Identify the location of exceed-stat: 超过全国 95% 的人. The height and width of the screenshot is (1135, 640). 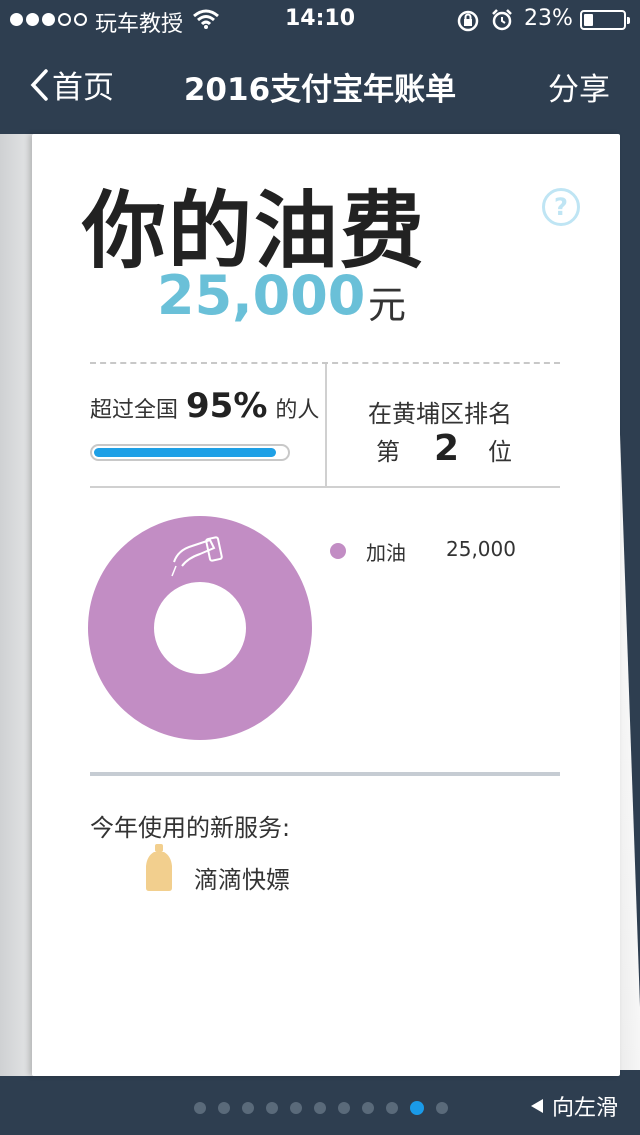
(204, 406).